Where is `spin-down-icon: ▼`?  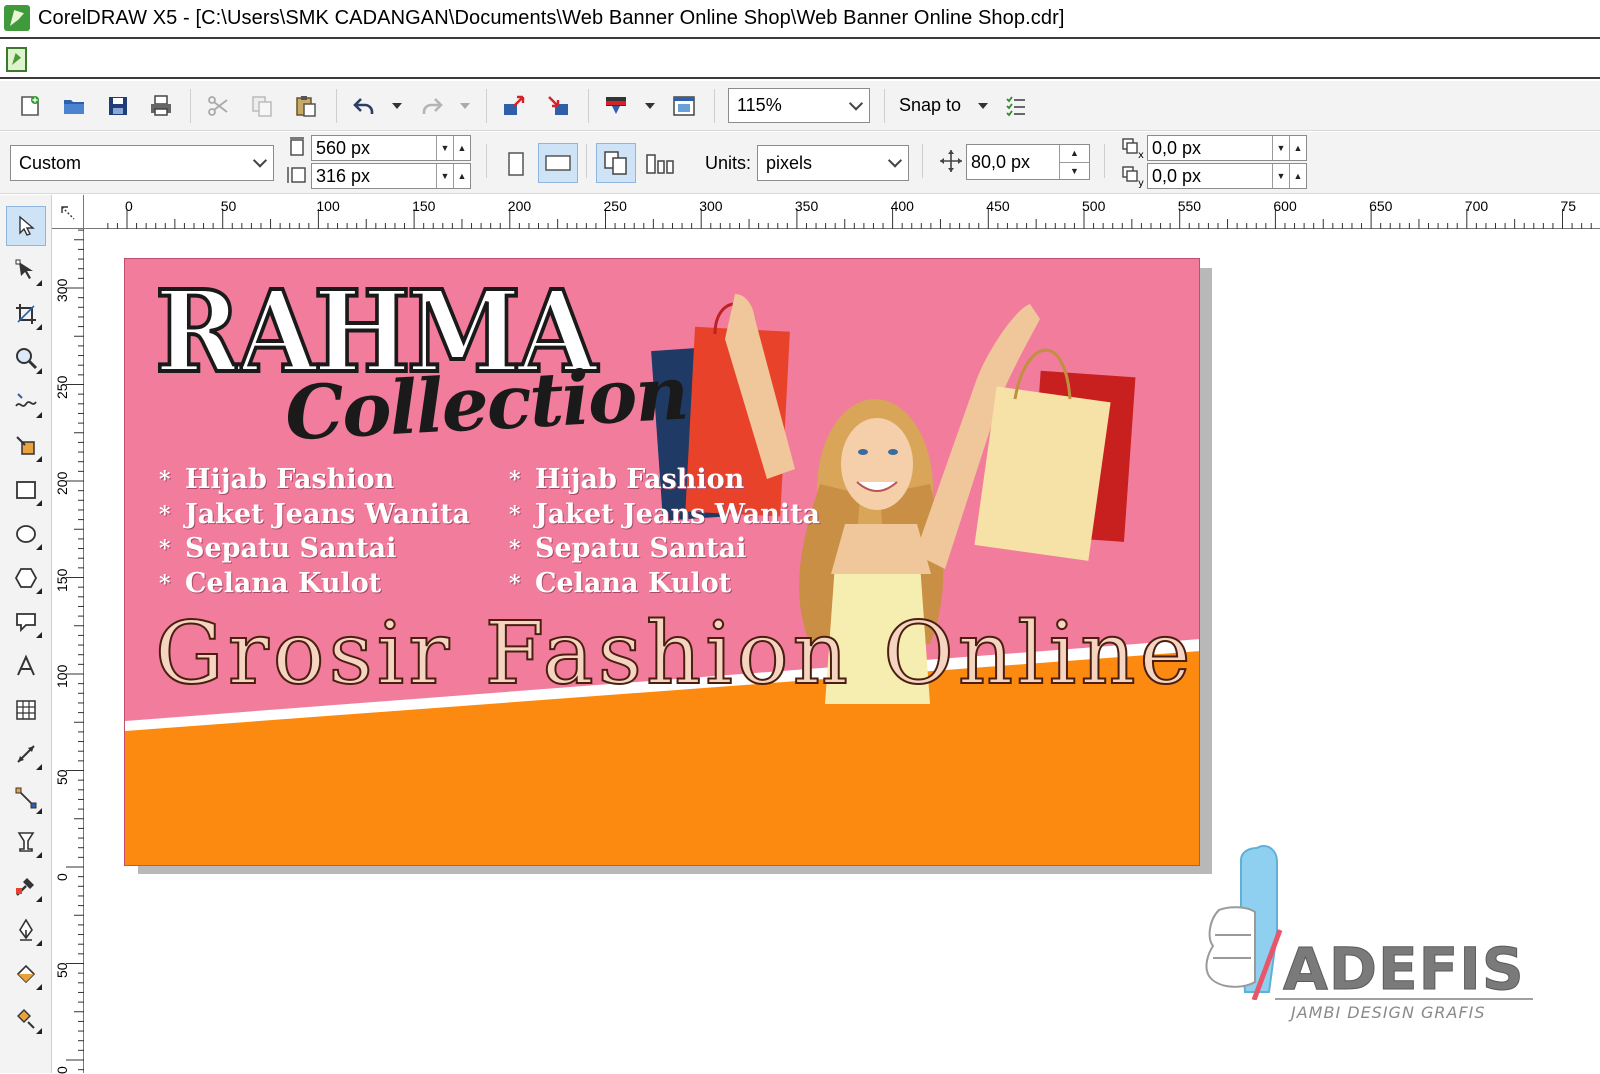 spin-down-icon: ▼ is located at coordinates (1074, 170).